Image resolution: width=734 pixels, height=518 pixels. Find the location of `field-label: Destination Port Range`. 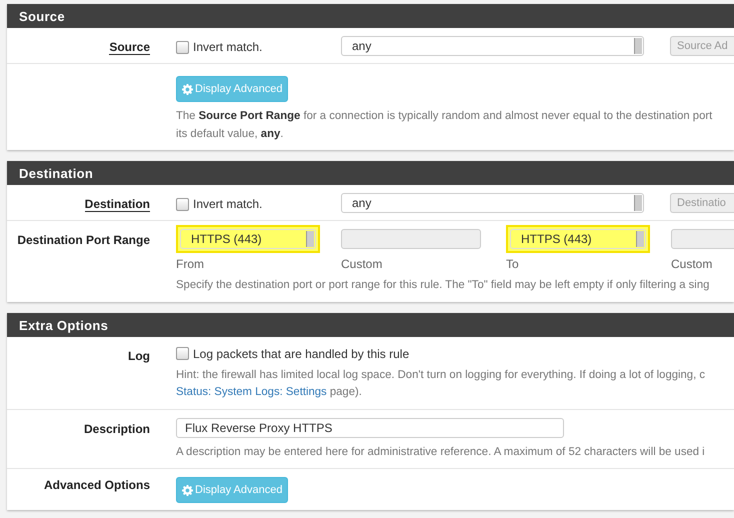

field-label: Destination Port Range is located at coordinates (83, 240).